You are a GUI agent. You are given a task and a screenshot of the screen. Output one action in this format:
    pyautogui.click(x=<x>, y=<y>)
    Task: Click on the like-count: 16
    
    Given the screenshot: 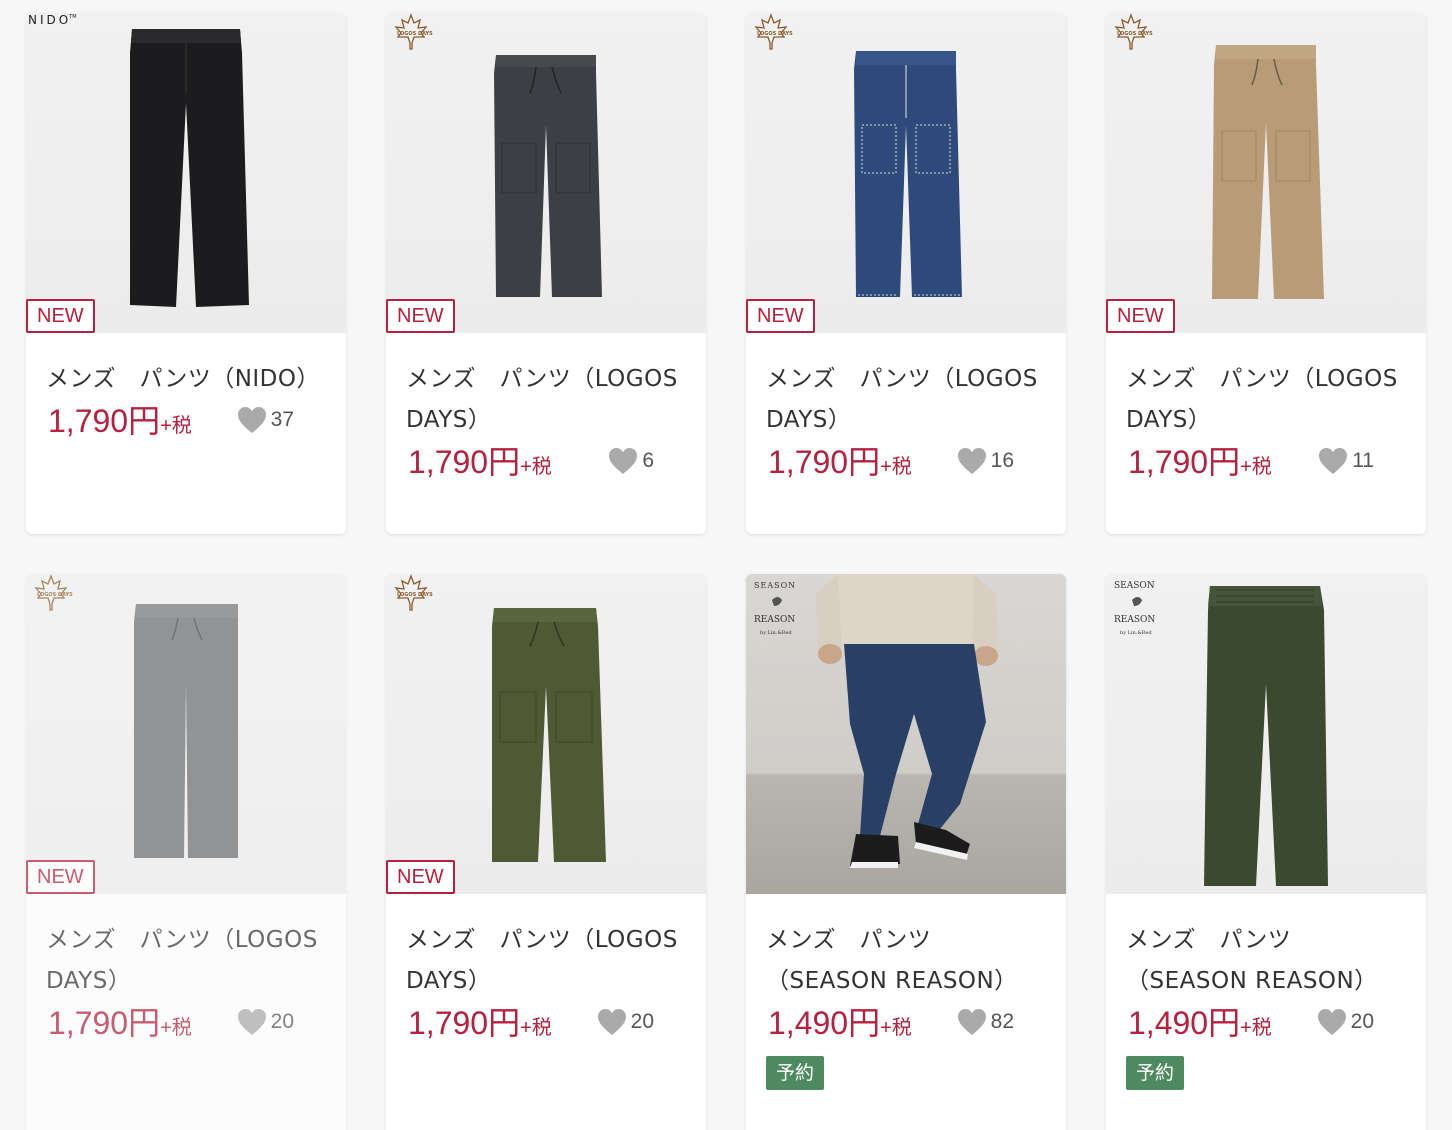 What is the action you would take?
    pyautogui.click(x=1002, y=460)
    